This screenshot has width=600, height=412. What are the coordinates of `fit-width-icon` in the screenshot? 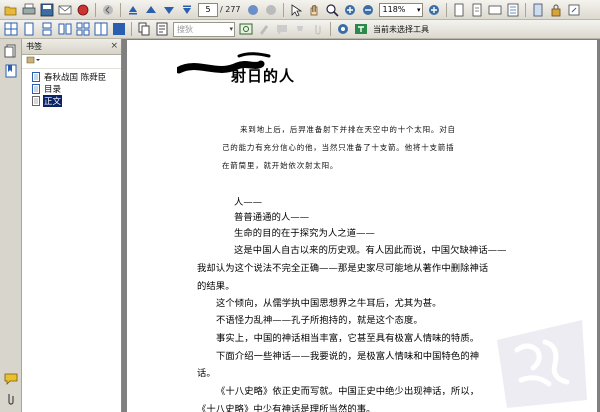 It's located at (495, 10).